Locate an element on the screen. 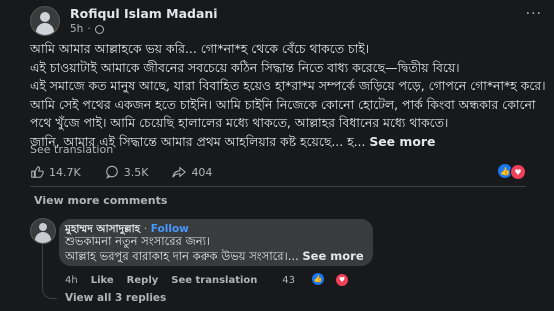  post-meta: 5h · is located at coordinates (144, 29).